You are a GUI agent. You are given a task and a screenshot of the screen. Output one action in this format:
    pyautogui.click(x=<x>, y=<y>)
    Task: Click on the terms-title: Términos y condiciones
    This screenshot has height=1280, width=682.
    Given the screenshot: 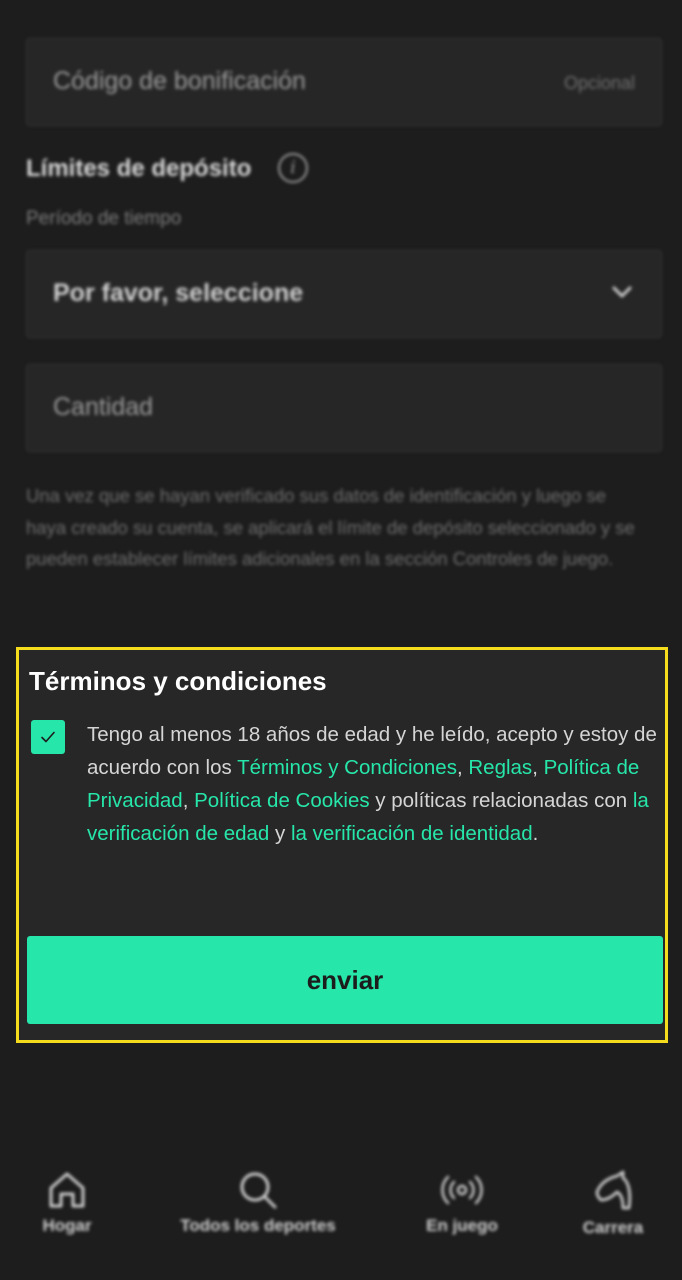 What is the action you would take?
    pyautogui.click(x=178, y=681)
    